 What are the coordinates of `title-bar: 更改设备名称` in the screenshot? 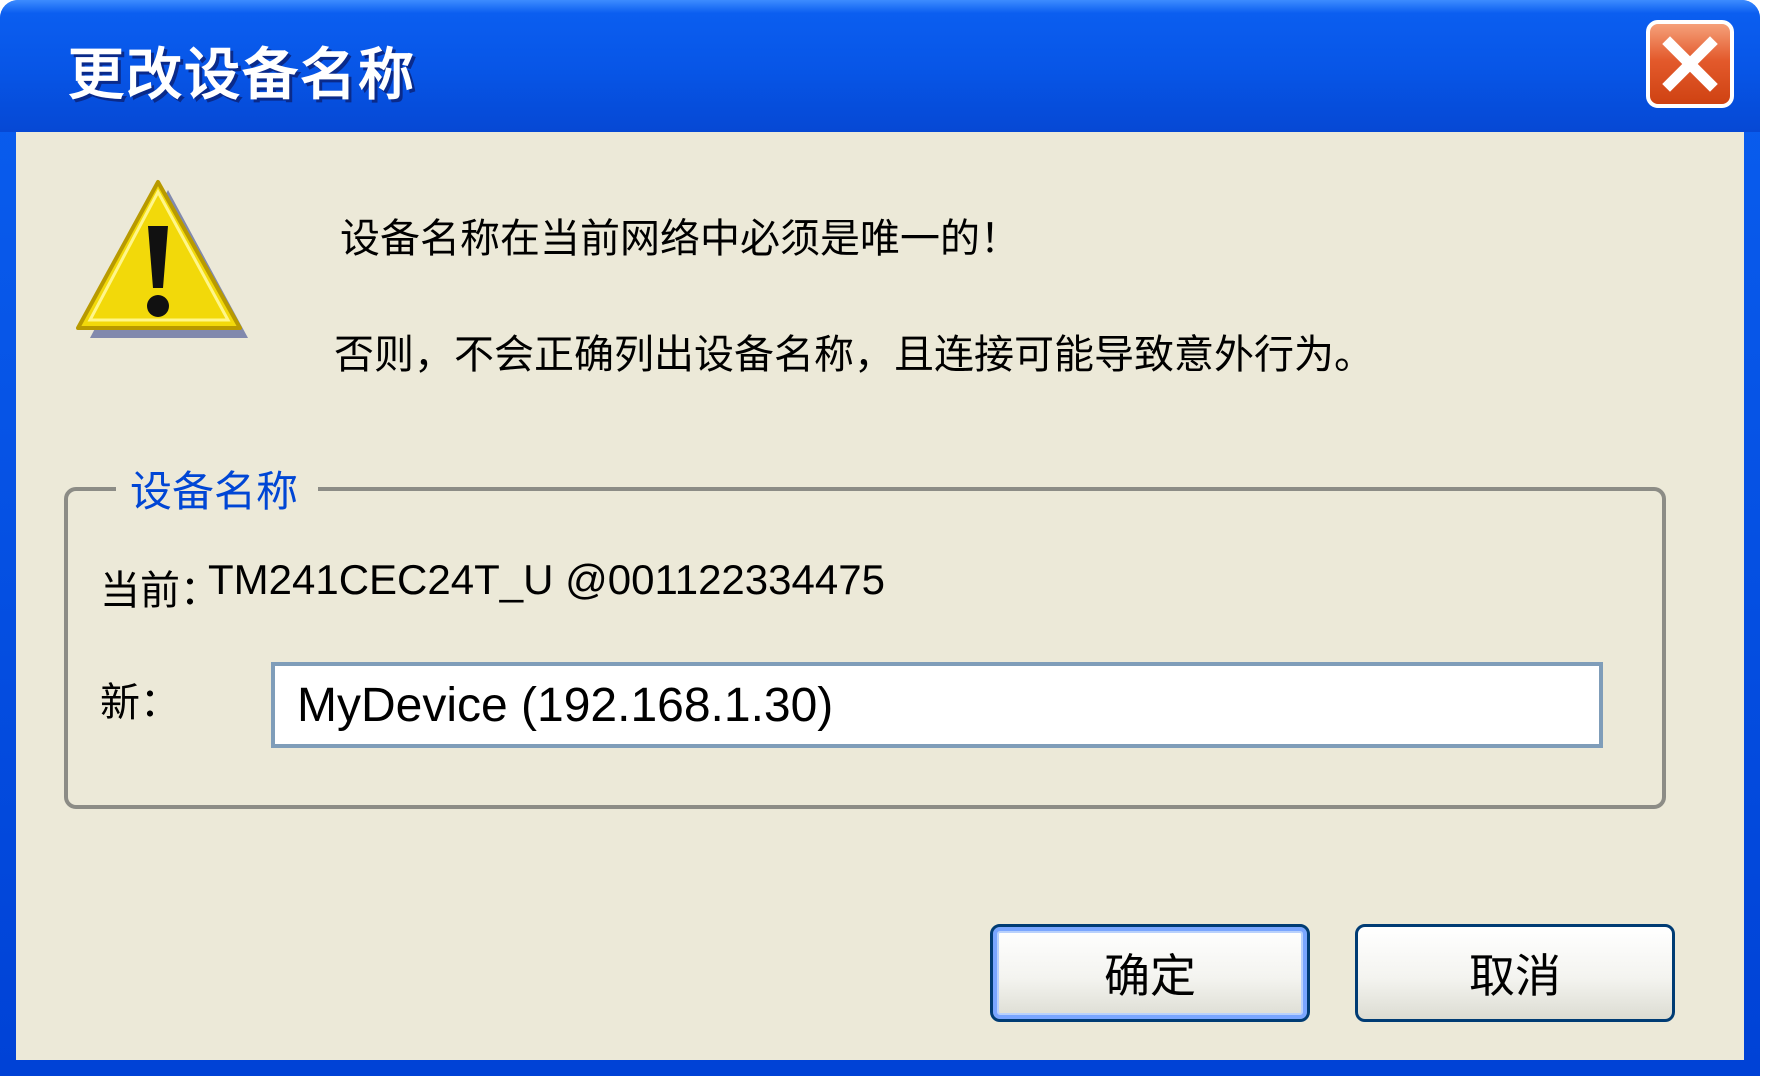 It's located at (880, 66).